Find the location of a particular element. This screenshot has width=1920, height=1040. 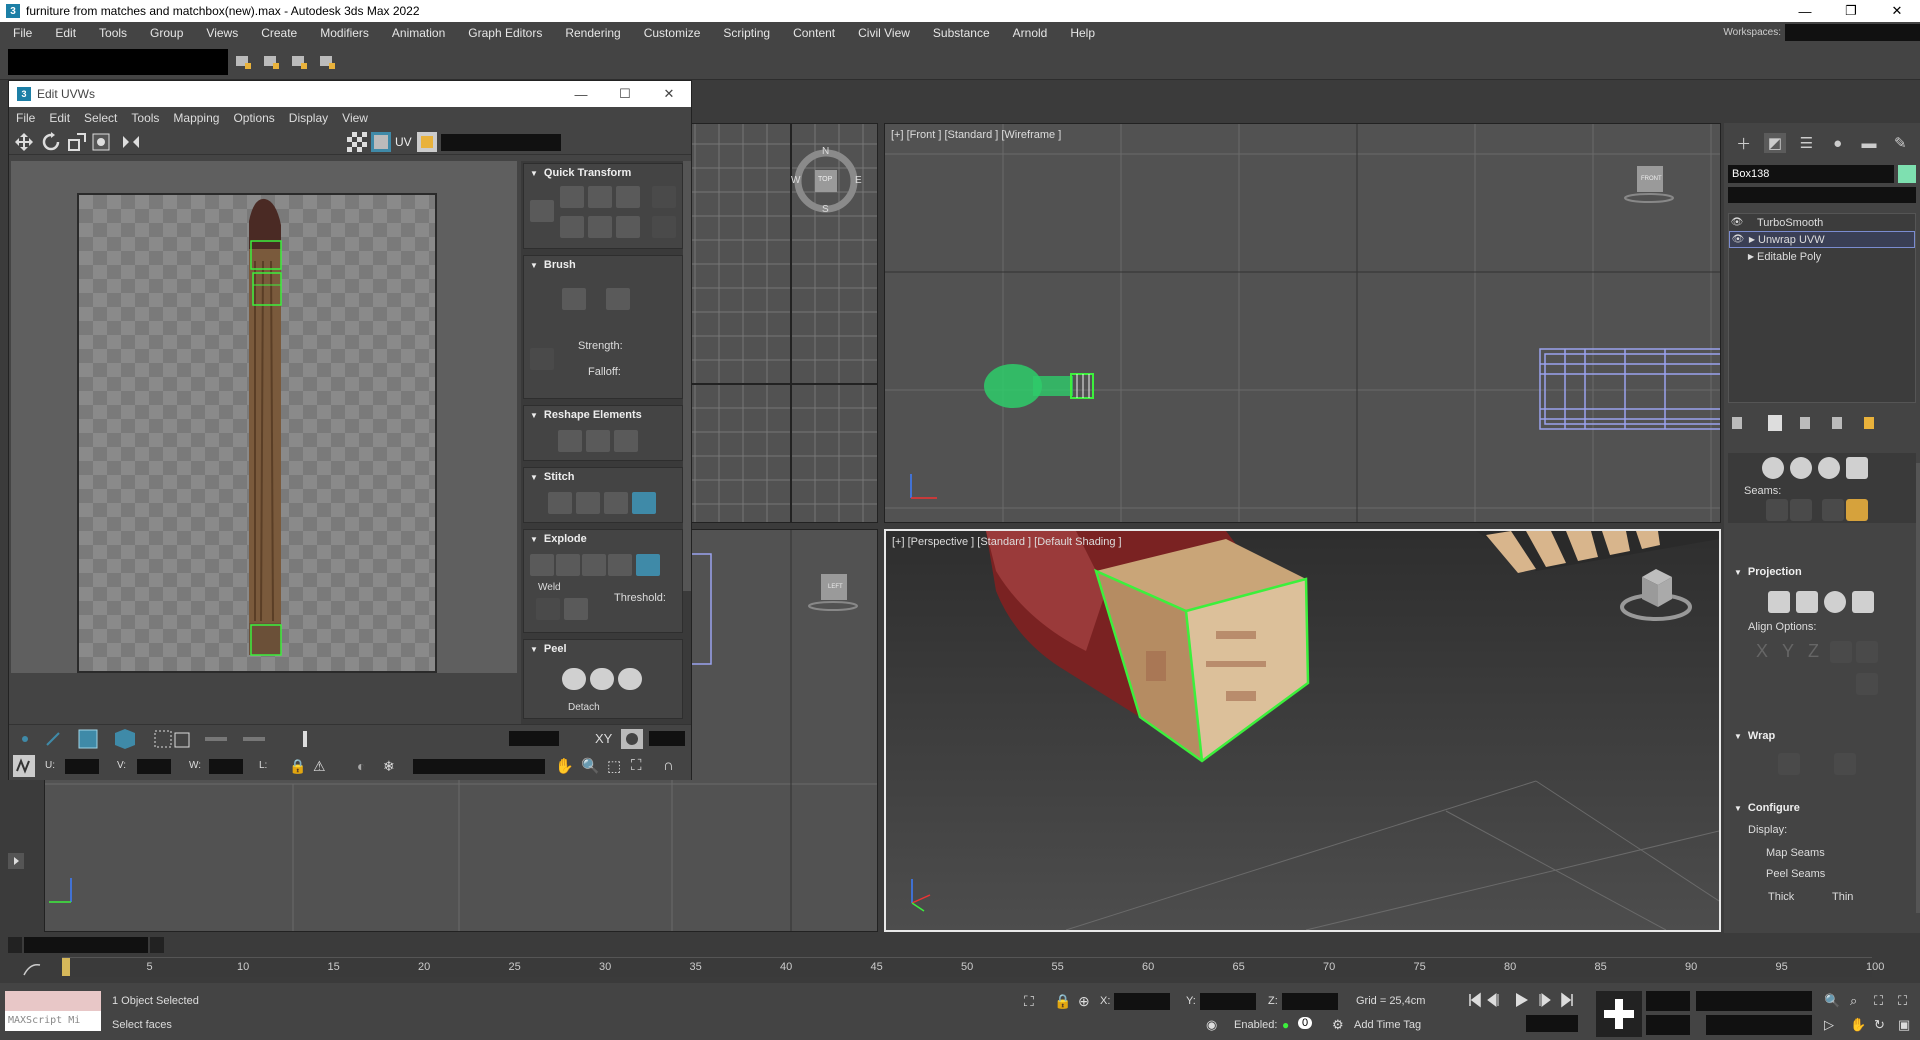

menu-help: Help is located at coordinates (1081, 33).